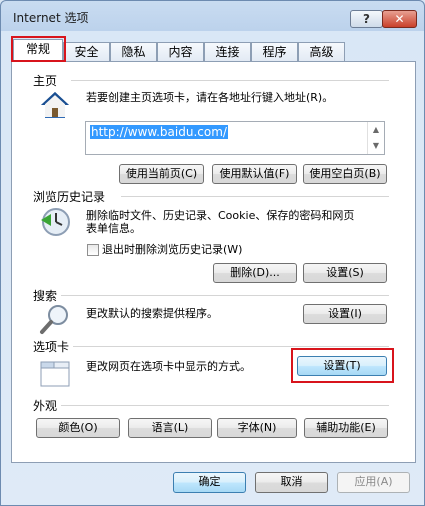 The width and height of the screenshot is (425, 506). I want to click on highlight-tab-general, so click(38, 49).